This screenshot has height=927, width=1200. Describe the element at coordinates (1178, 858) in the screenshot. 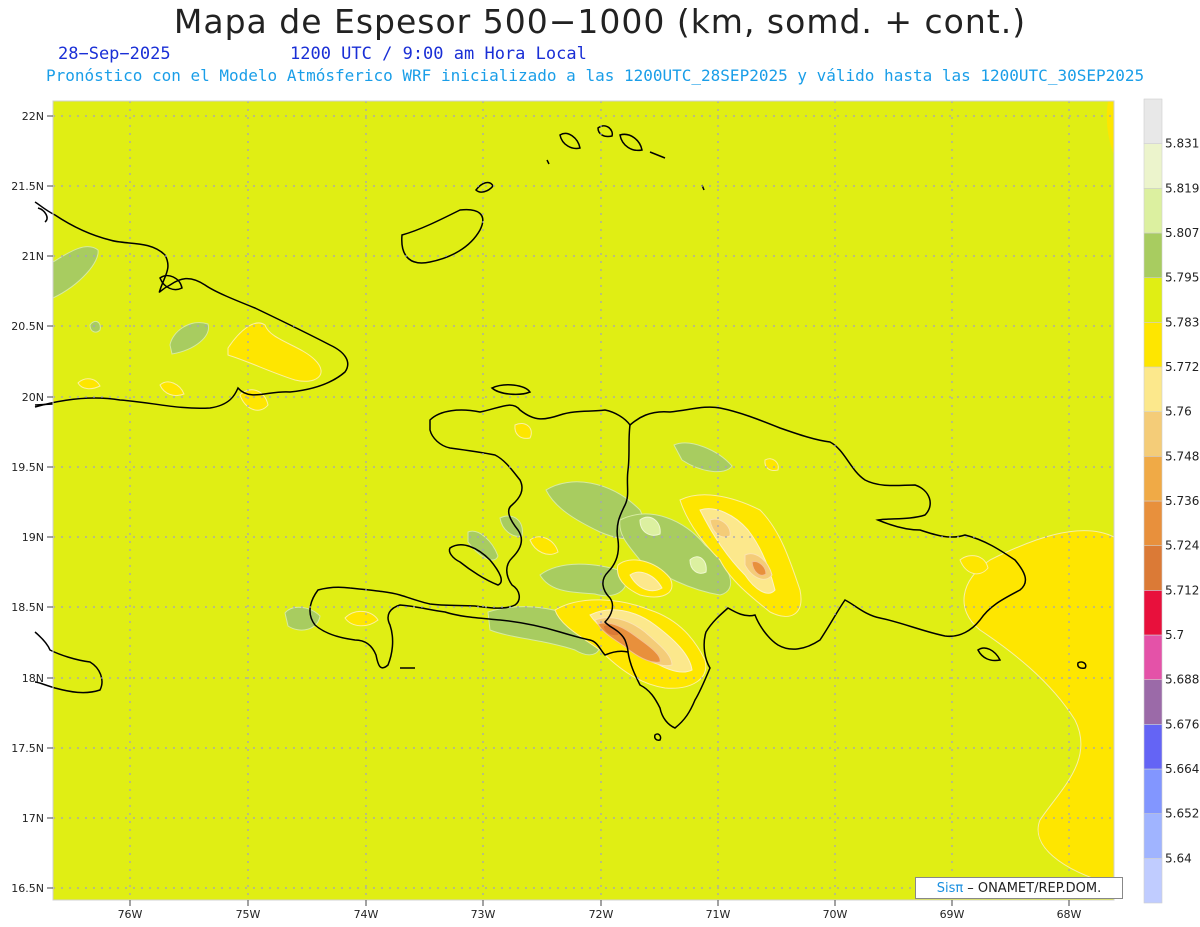

I see `legend-label: 5.64` at that location.